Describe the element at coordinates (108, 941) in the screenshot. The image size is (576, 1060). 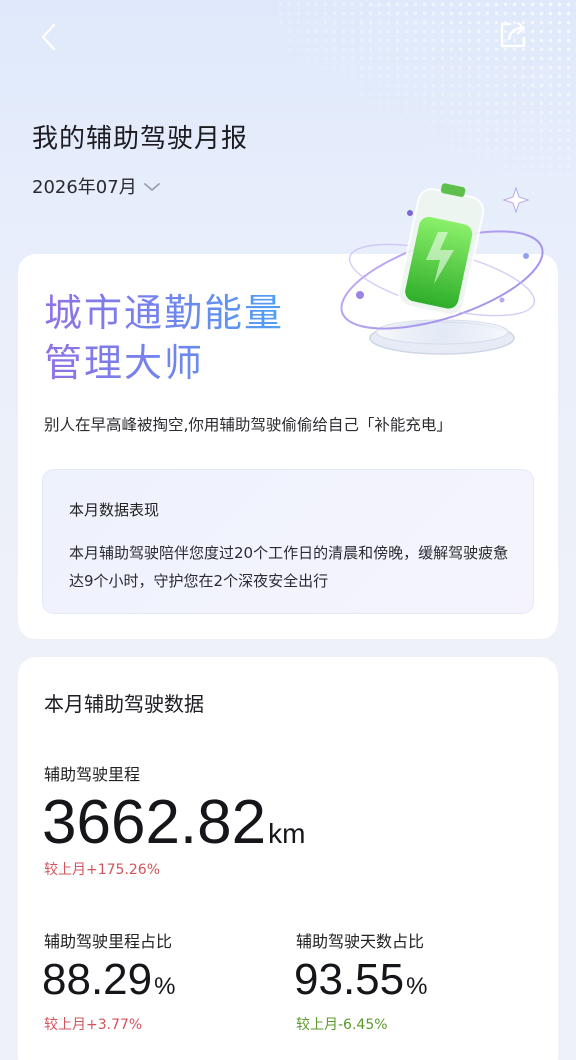
I see `mileage-ratio-label: 辅助驾驶里程占比` at that location.